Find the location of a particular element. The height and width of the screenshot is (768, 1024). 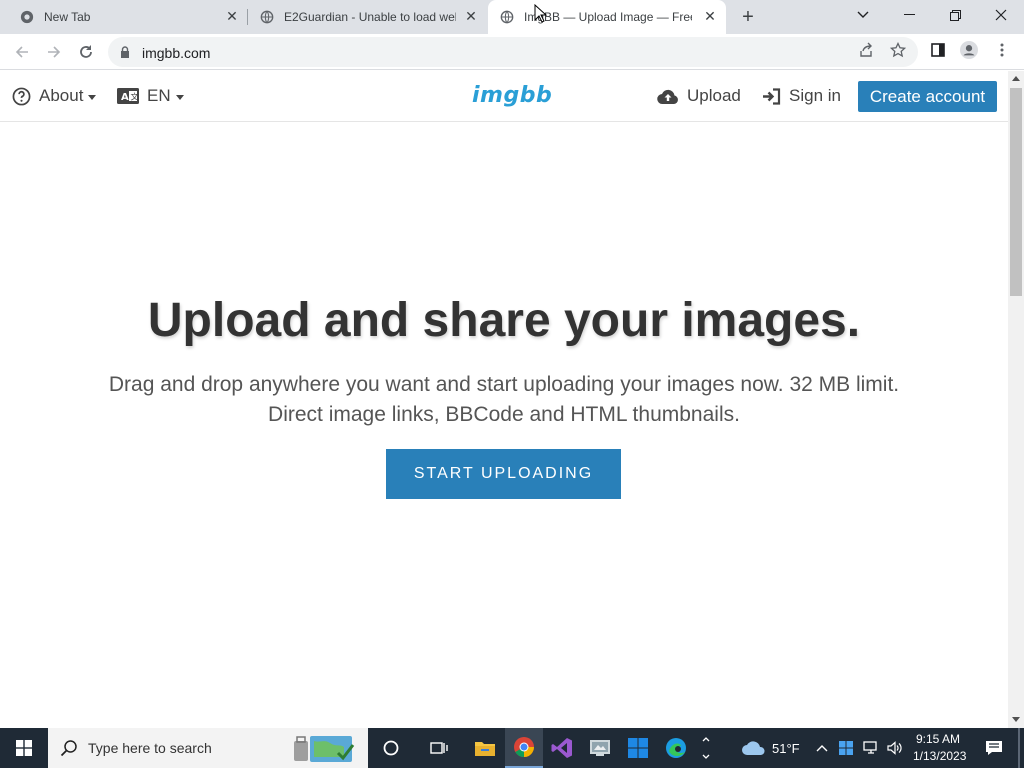

tab-title: New Tab is located at coordinates (67, 17).